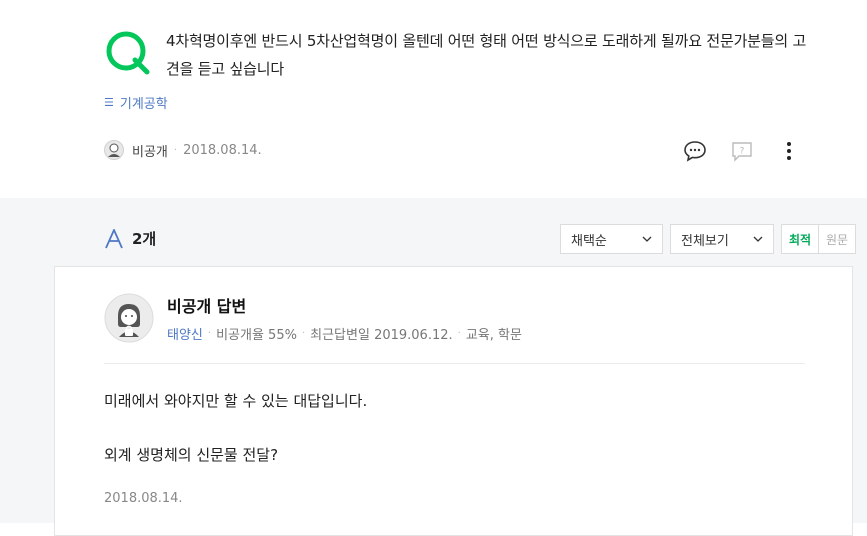 The width and height of the screenshot is (867, 536). Describe the element at coordinates (236, 401) in the screenshot. I see `answer-body-line: 미래에서 와야지만 할 수 있는 대답입니다.` at that location.